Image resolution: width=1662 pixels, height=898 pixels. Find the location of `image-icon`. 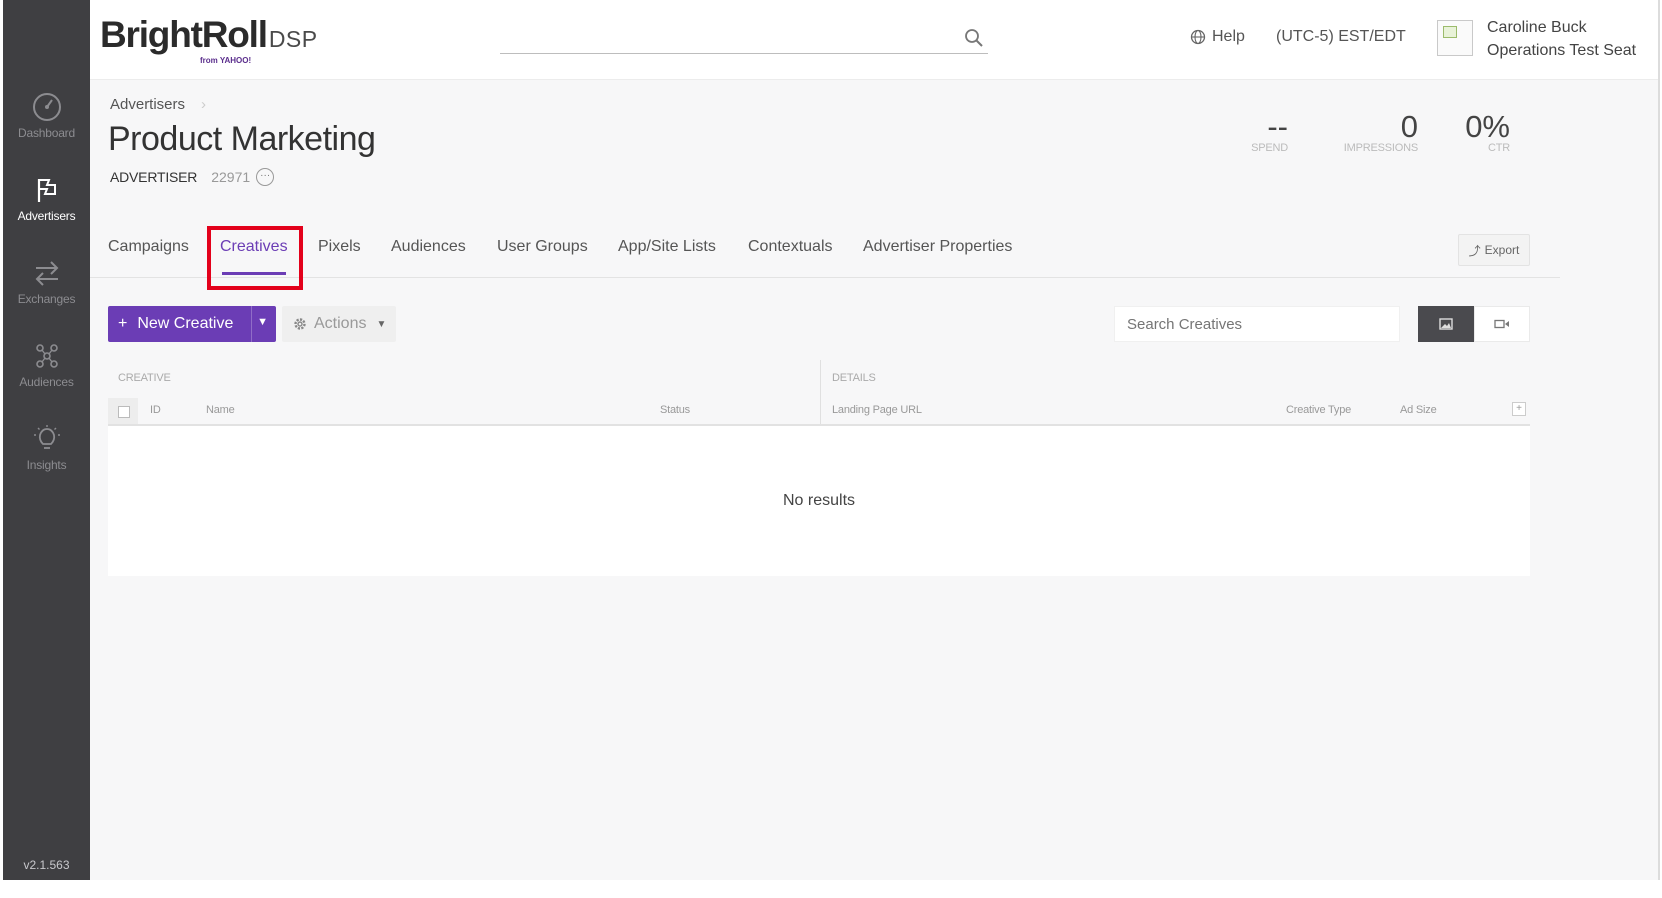

image-icon is located at coordinates (1446, 324).